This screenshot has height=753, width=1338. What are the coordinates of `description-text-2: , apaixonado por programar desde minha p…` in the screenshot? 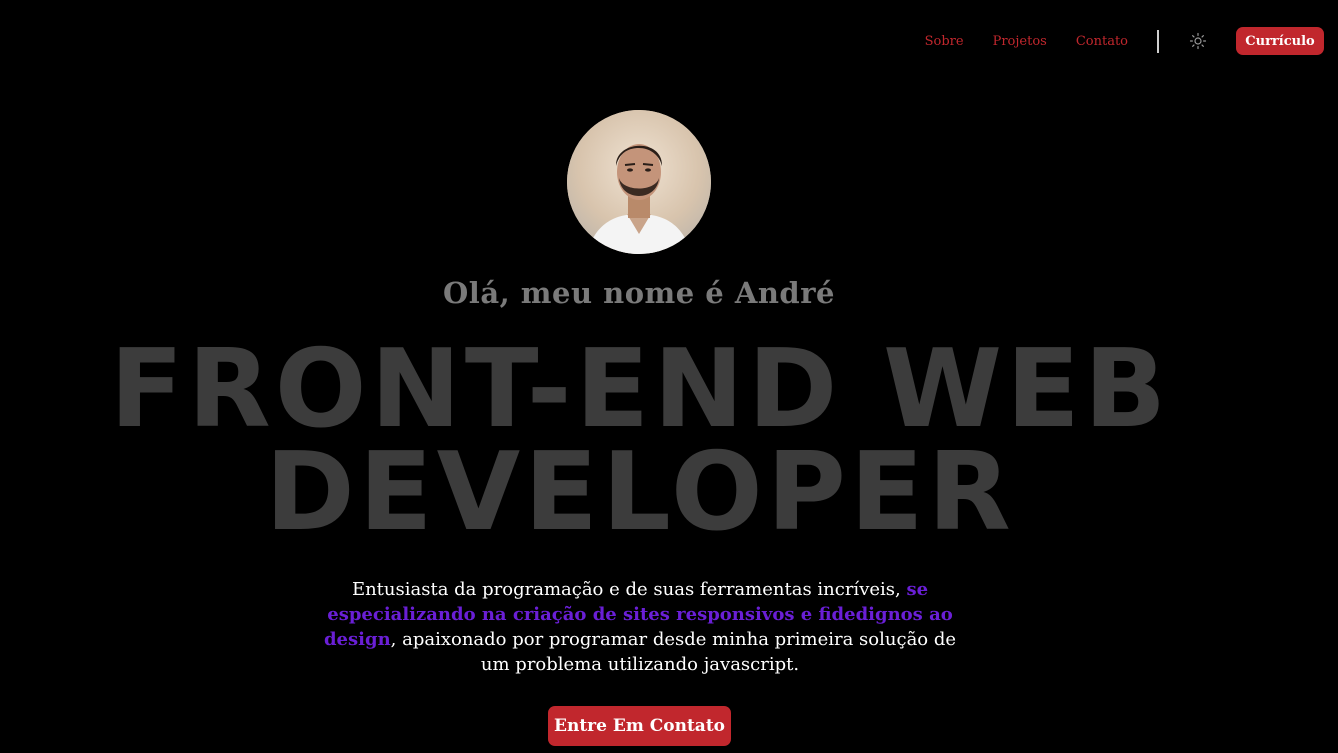 It's located at (673, 652).